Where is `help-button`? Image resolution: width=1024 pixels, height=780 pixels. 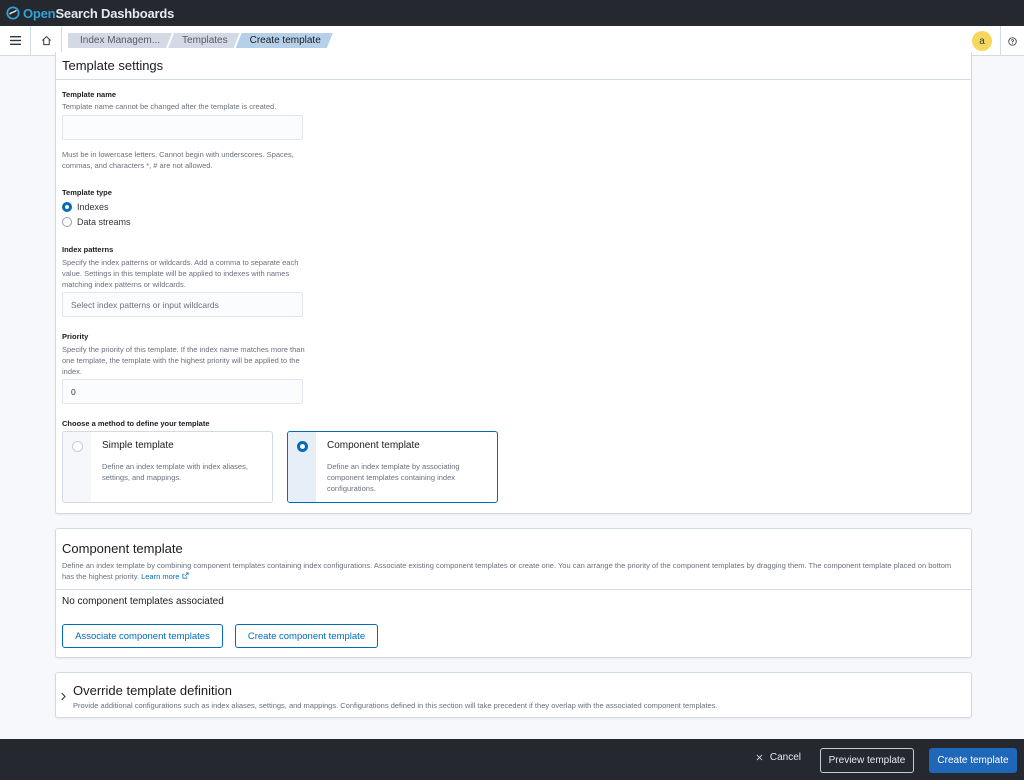 help-button is located at coordinates (1012, 41).